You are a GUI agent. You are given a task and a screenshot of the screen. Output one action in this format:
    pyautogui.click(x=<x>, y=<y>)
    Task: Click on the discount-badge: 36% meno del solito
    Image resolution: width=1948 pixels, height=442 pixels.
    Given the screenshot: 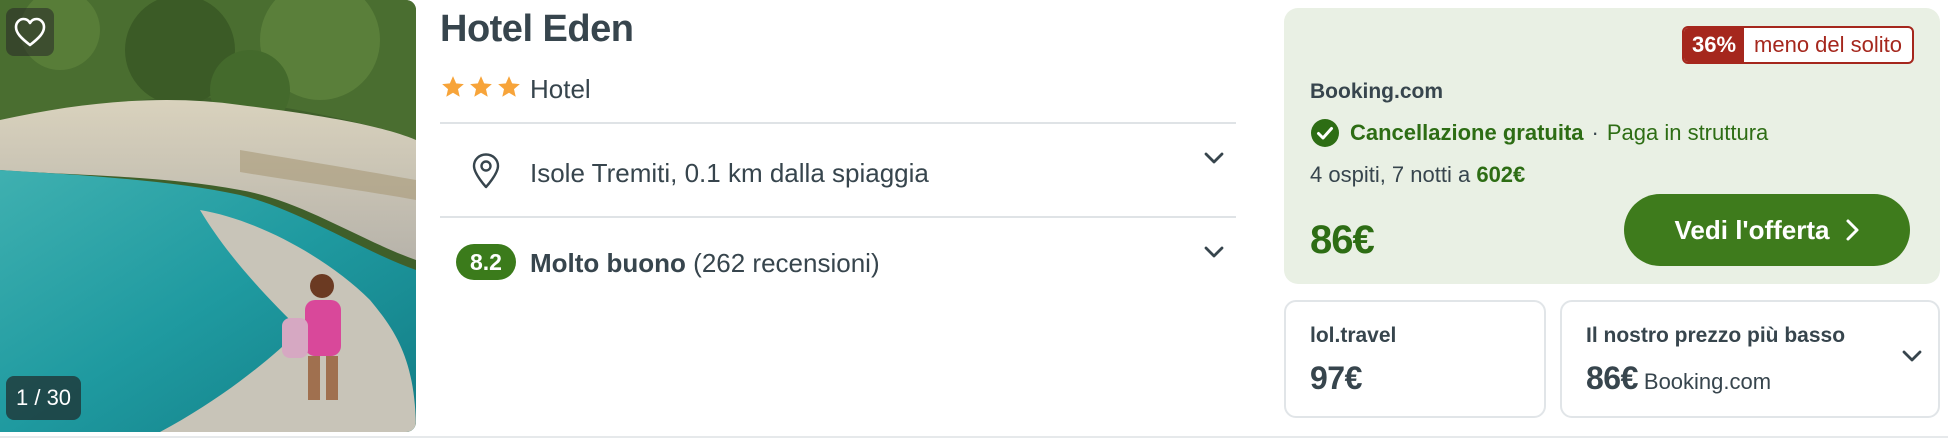 What is the action you would take?
    pyautogui.click(x=1797, y=45)
    